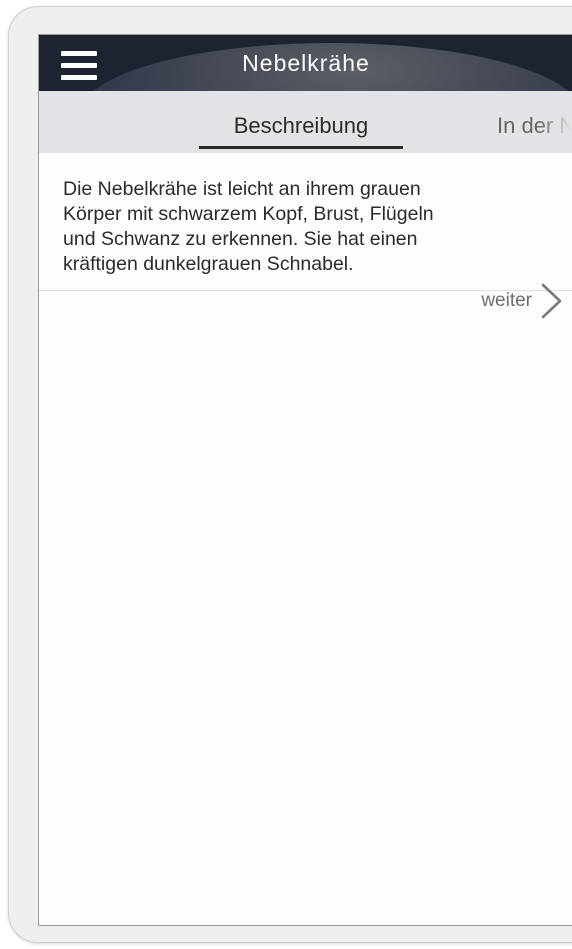 This screenshot has width=572, height=949. What do you see at coordinates (506, 300) in the screenshot?
I see `next-label: weiter` at bounding box center [506, 300].